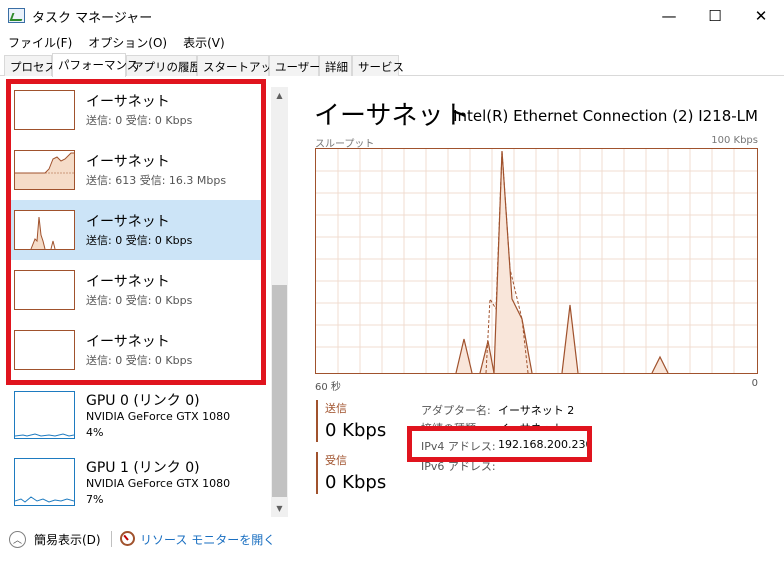 This screenshot has width=784, height=564. Describe the element at coordinates (207, 539) in the screenshot. I see `open-resource-monitor-link: リソース モニターを開く` at that location.